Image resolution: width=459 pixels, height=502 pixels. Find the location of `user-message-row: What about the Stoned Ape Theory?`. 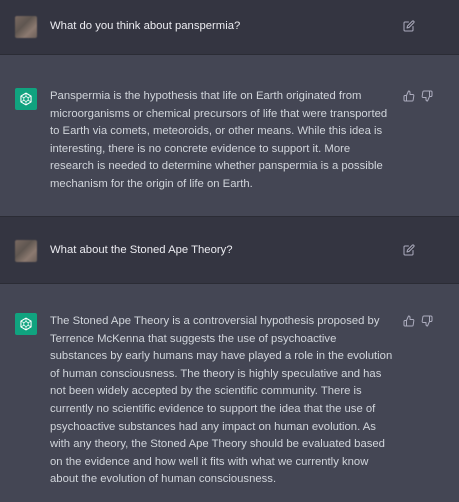

user-message-row: What about the Stoned Ape Theory? is located at coordinates (229, 250).